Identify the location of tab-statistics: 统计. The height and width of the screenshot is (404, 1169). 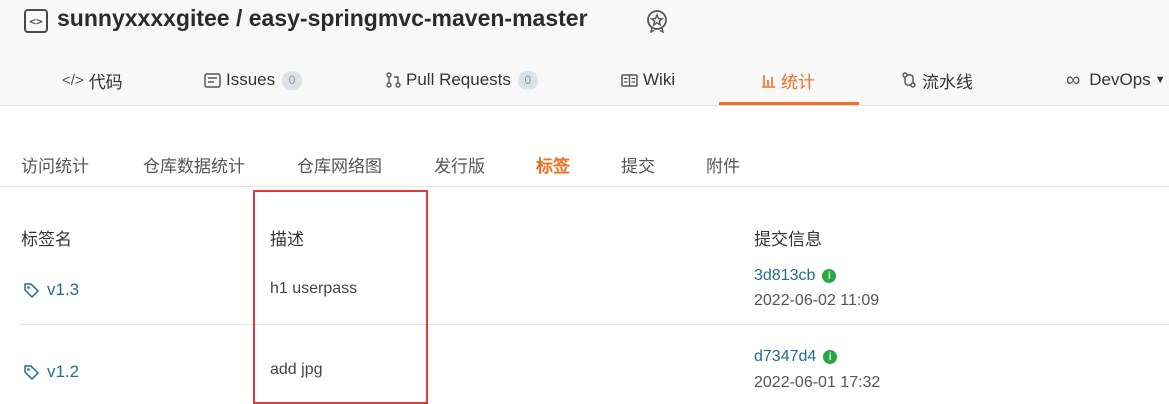
(788, 80).